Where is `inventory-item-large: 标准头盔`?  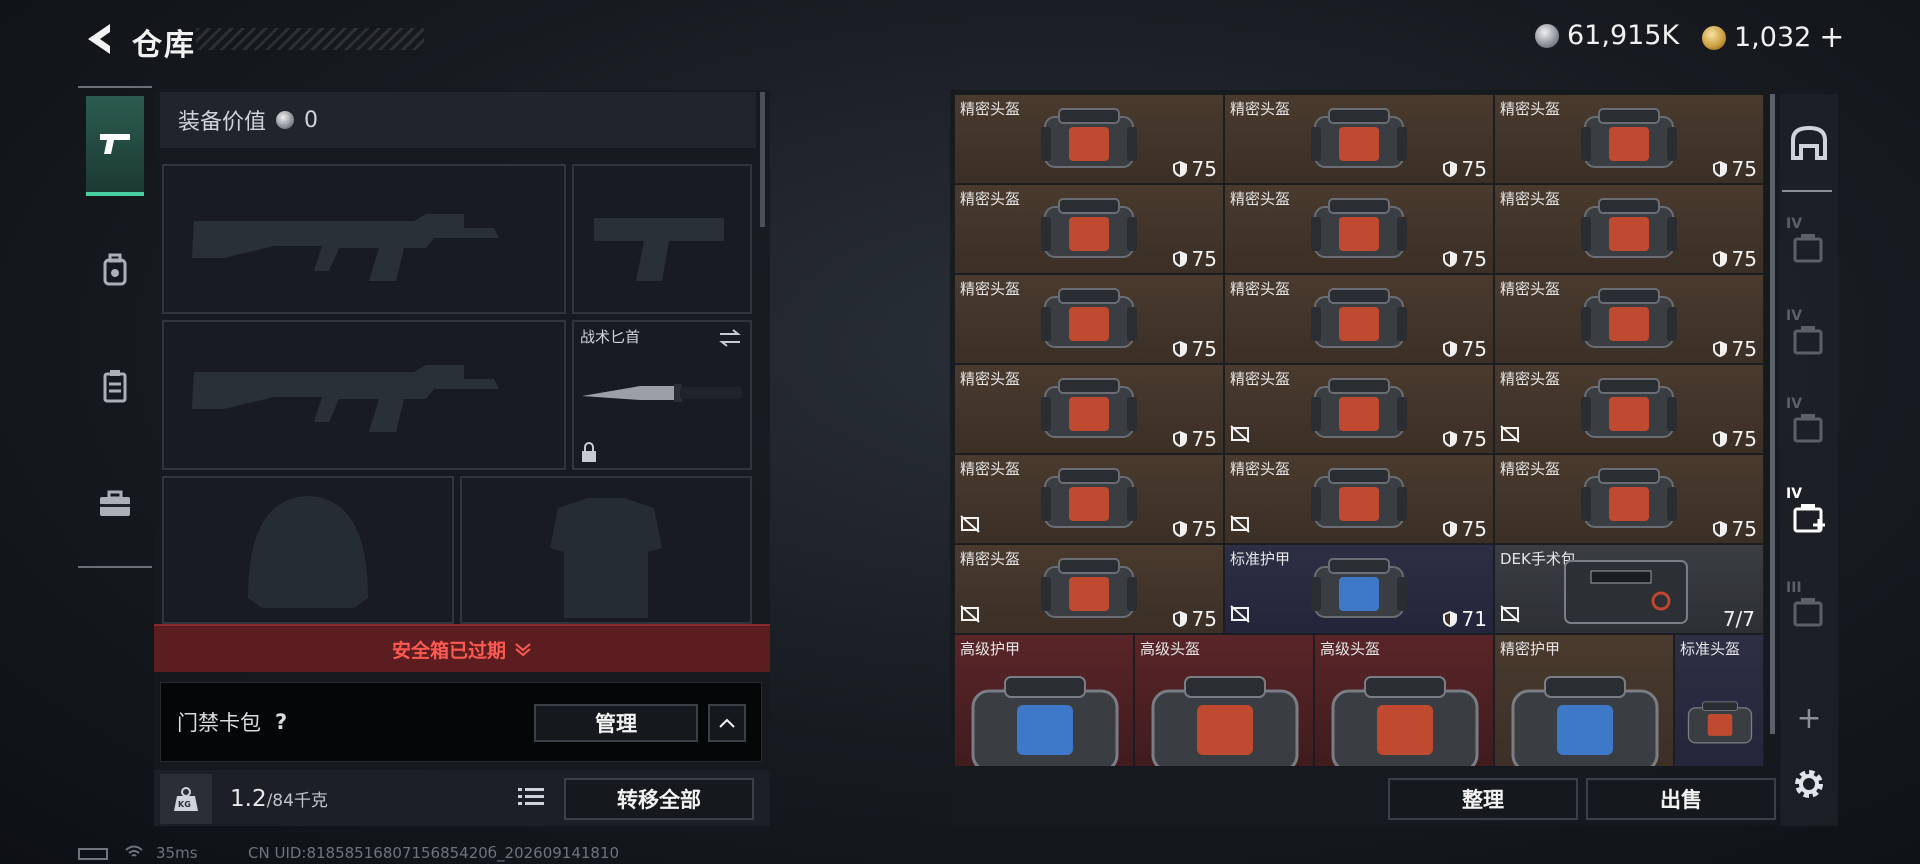
inventory-item-large: 标准头盔 is located at coordinates (1719, 700).